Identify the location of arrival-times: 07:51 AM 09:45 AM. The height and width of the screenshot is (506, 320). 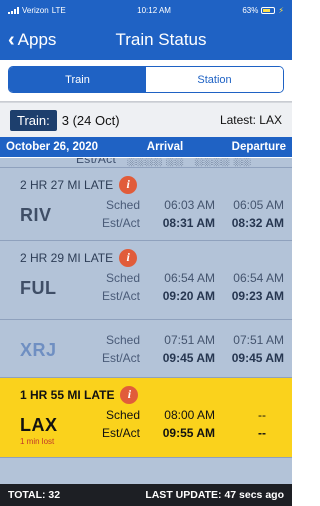
(177, 349).